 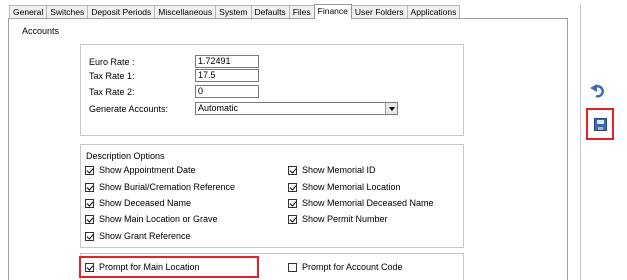 I want to click on tax-rate-1-field: 17.5, so click(x=227, y=75).